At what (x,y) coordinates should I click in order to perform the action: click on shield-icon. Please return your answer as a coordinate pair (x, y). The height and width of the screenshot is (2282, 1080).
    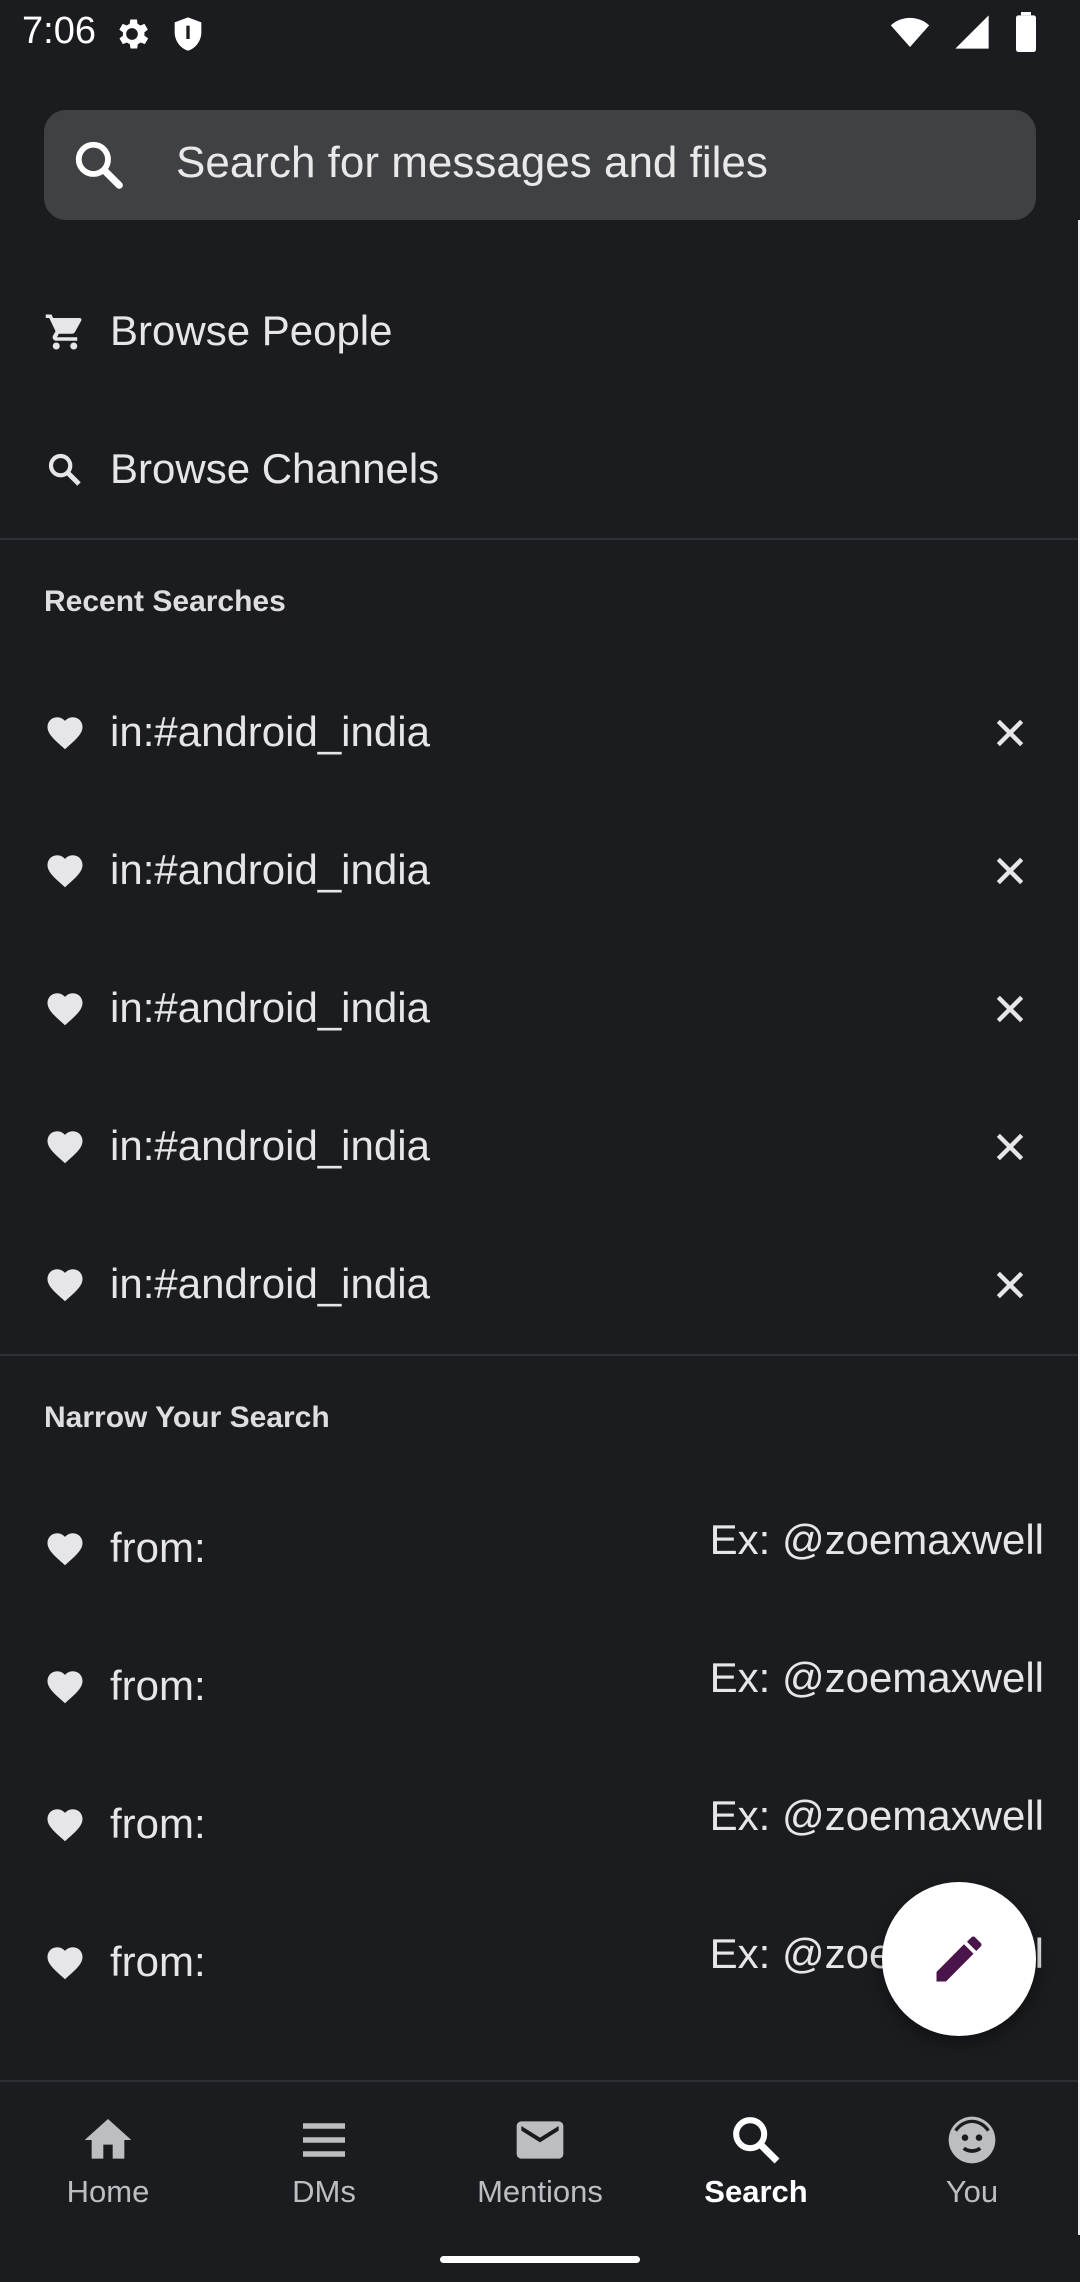
    Looking at the image, I should click on (188, 34).